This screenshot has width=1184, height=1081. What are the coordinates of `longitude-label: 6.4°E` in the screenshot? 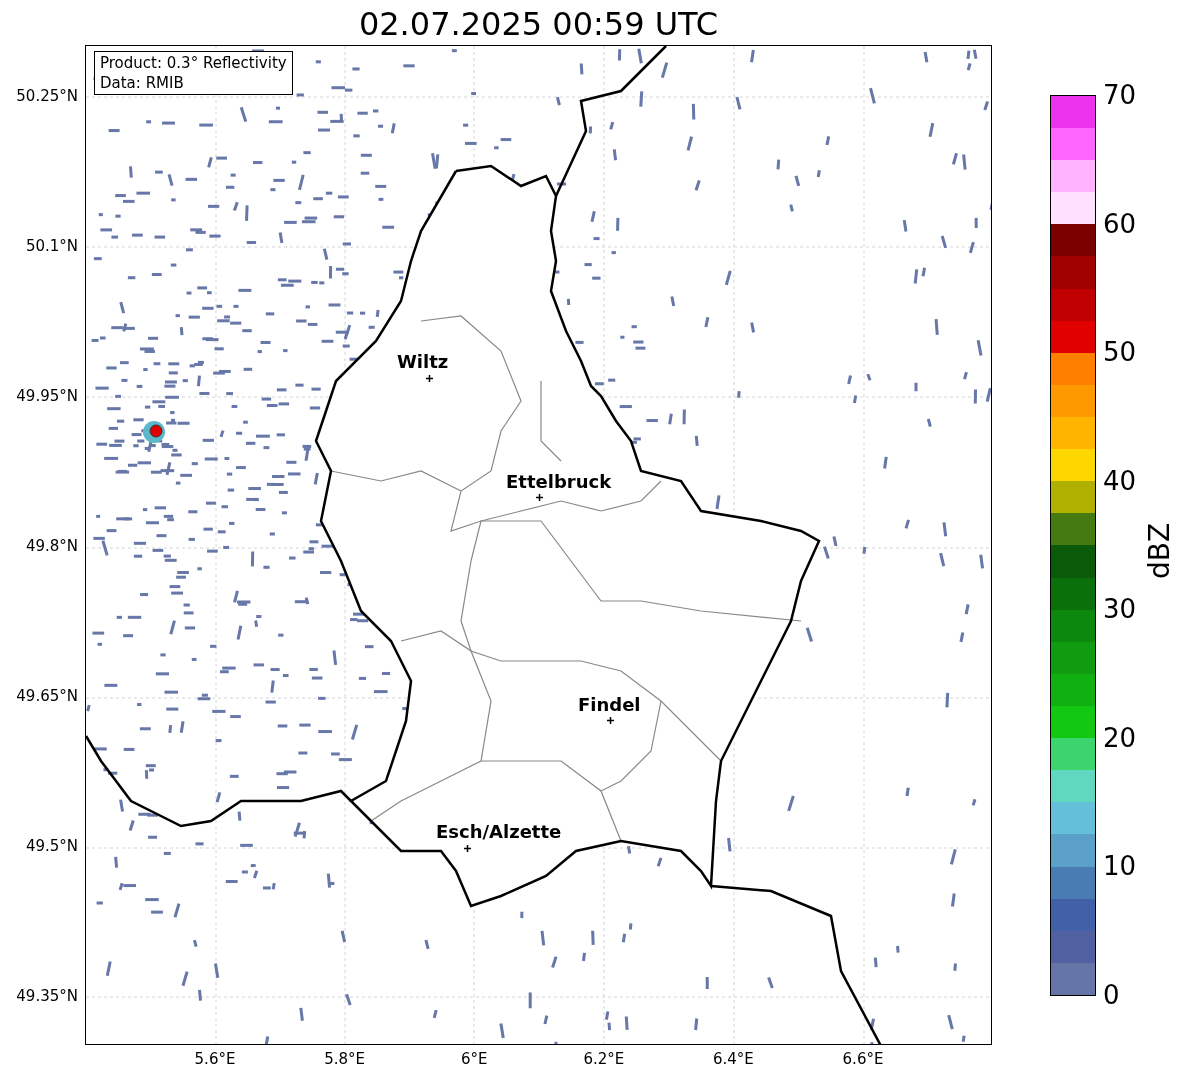 It's located at (733, 1059).